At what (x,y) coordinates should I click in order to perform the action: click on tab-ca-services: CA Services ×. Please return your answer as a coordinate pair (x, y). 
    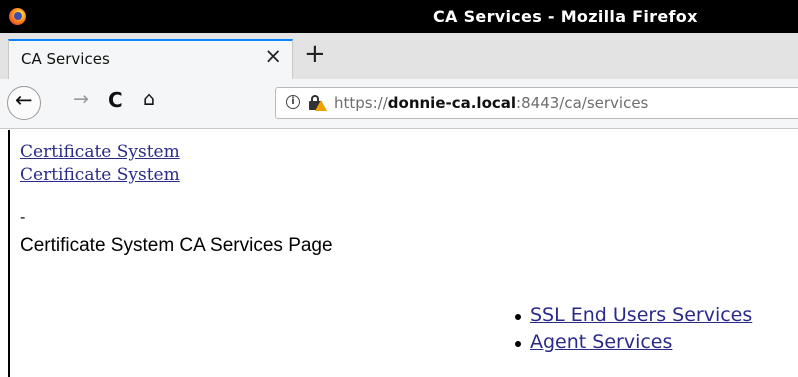
    Looking at the image, I should click on (150, 59).